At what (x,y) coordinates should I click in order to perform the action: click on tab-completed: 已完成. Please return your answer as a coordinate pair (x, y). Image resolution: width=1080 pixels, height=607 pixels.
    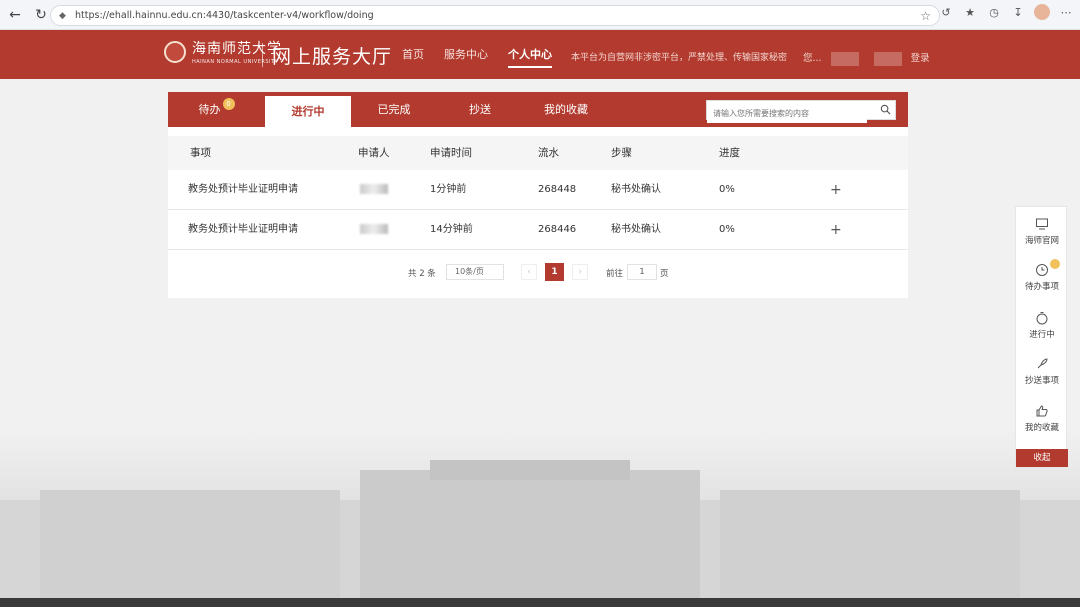
    Looking at the image, I should click on (394, 109).